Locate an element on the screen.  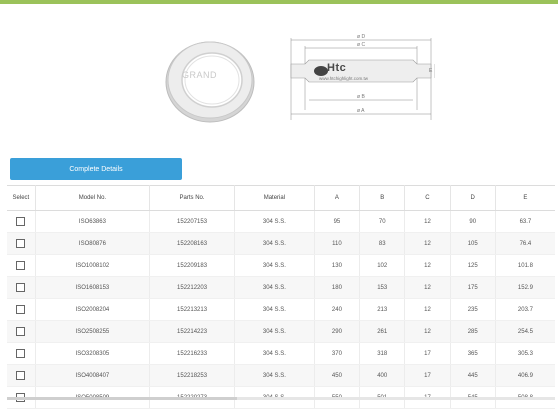
a-cell: 240 is located at coordinates (337, 309).